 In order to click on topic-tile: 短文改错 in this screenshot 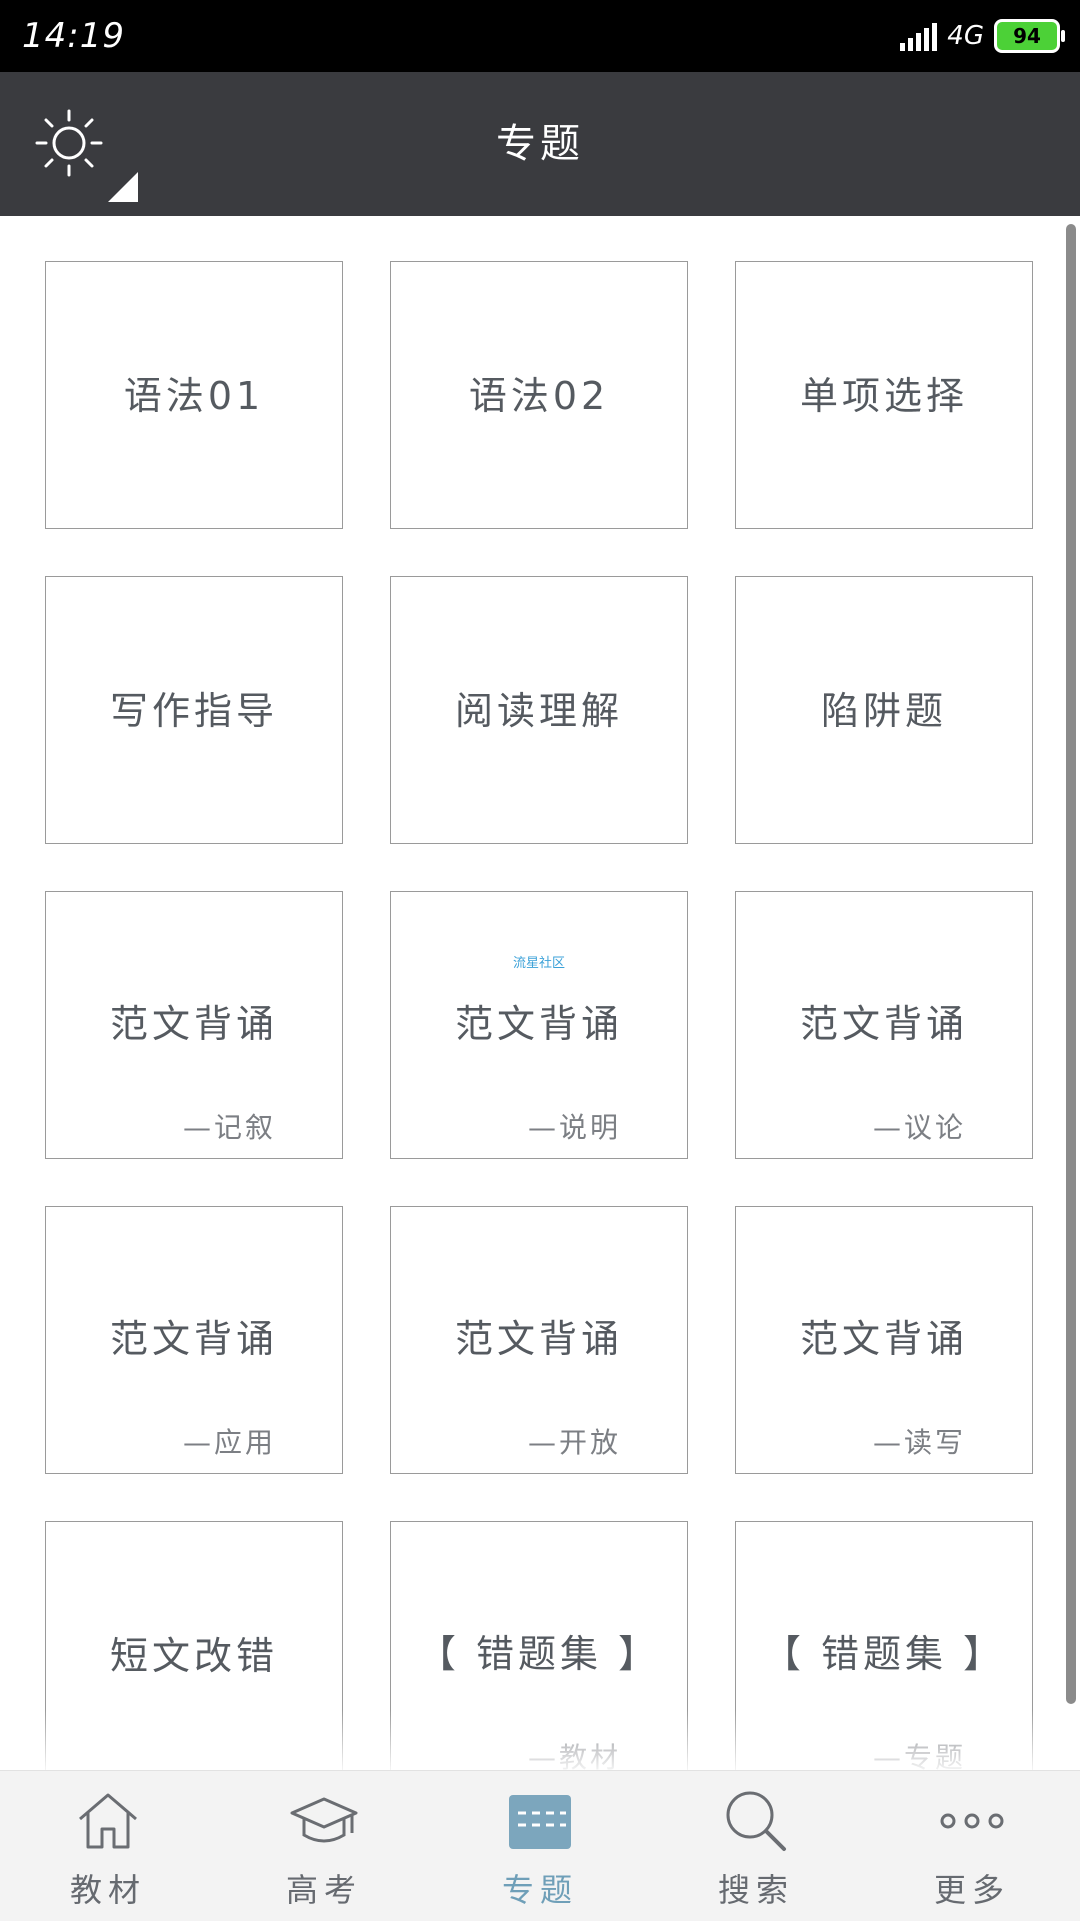, I will do `click(194, 1645)`.